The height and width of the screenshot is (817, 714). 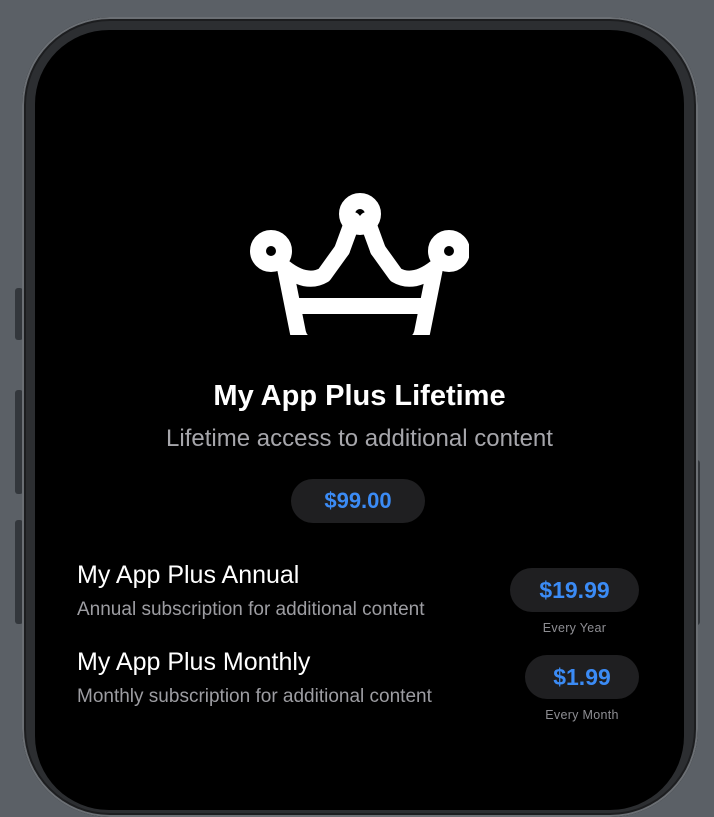 What do you see at coordinates (359, 438) in the screenshot?
I see `lifetime-subtitle: Lifetime access to additional content` at bounding box center [359, 438].